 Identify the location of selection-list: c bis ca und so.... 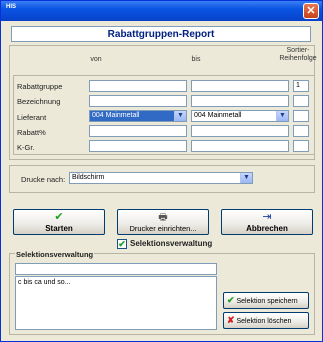
(116, 303).